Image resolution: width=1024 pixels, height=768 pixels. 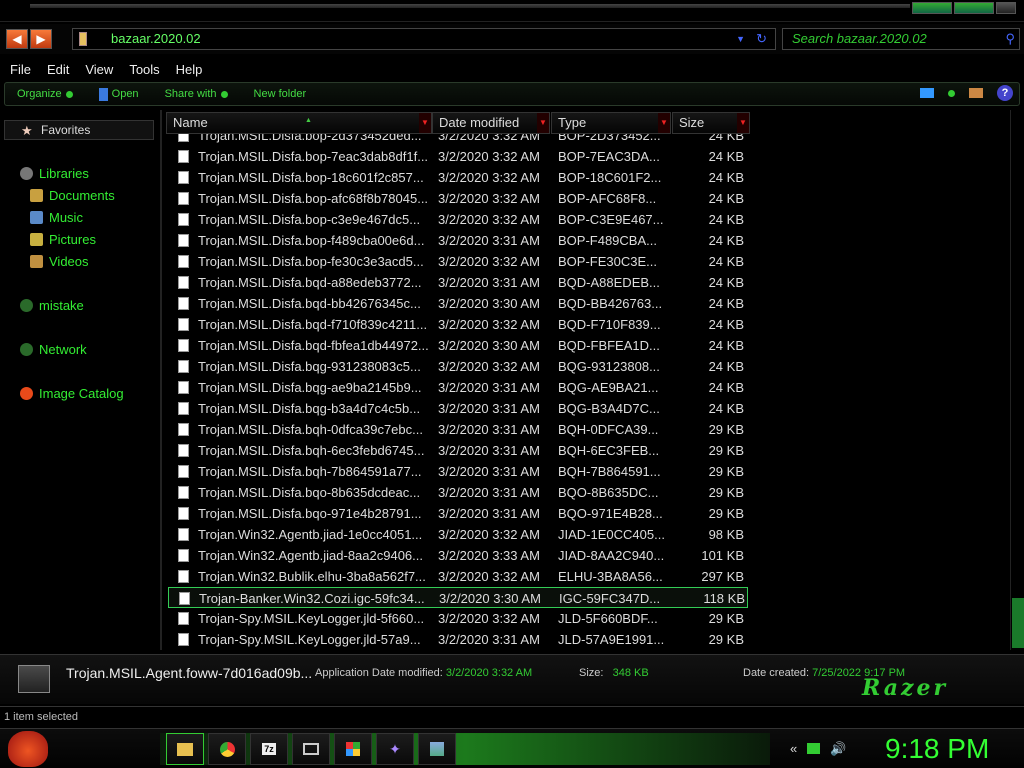 What do you see at coordinates (269, 749) in the screenshot?
I see `7zip-taskbar-icon: 7z` at bounding box center [269, 749].